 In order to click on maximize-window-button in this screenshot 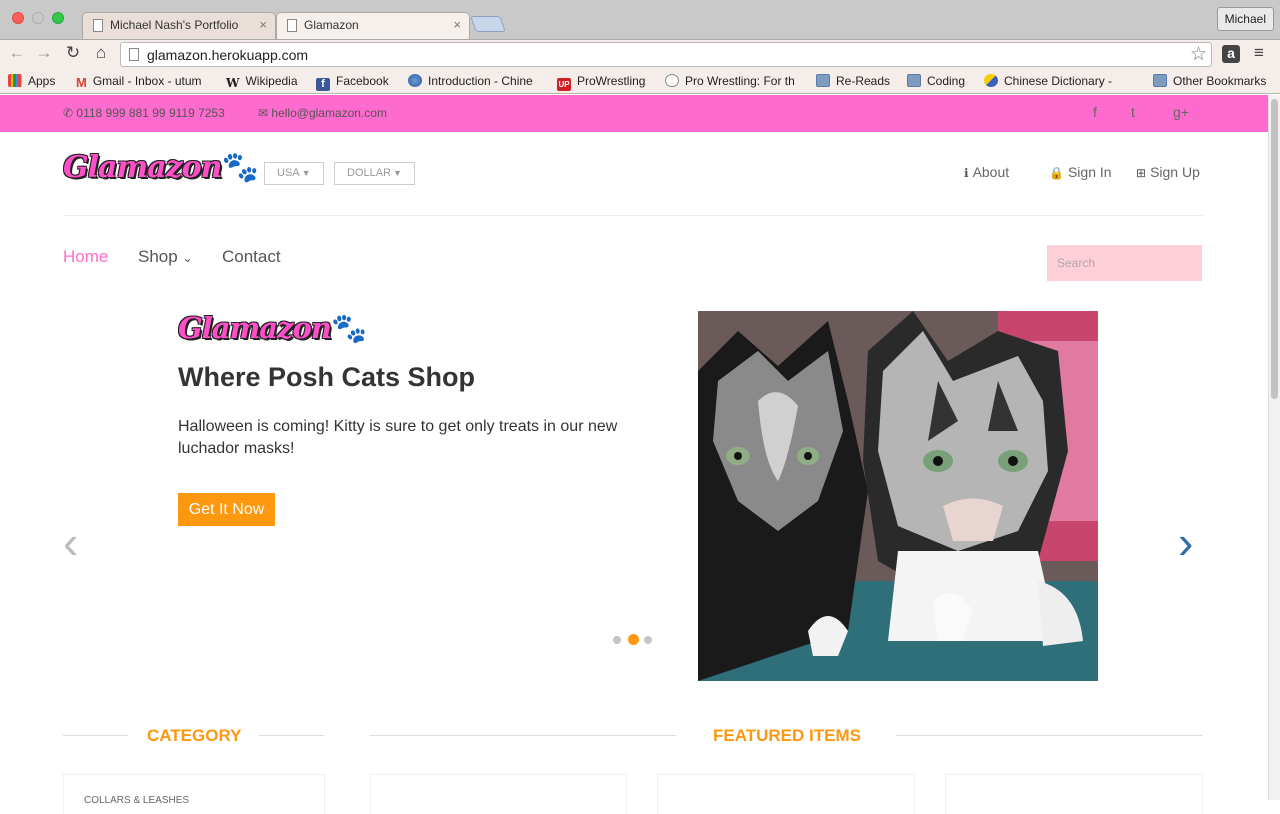, I will do `click(58, 18)`.